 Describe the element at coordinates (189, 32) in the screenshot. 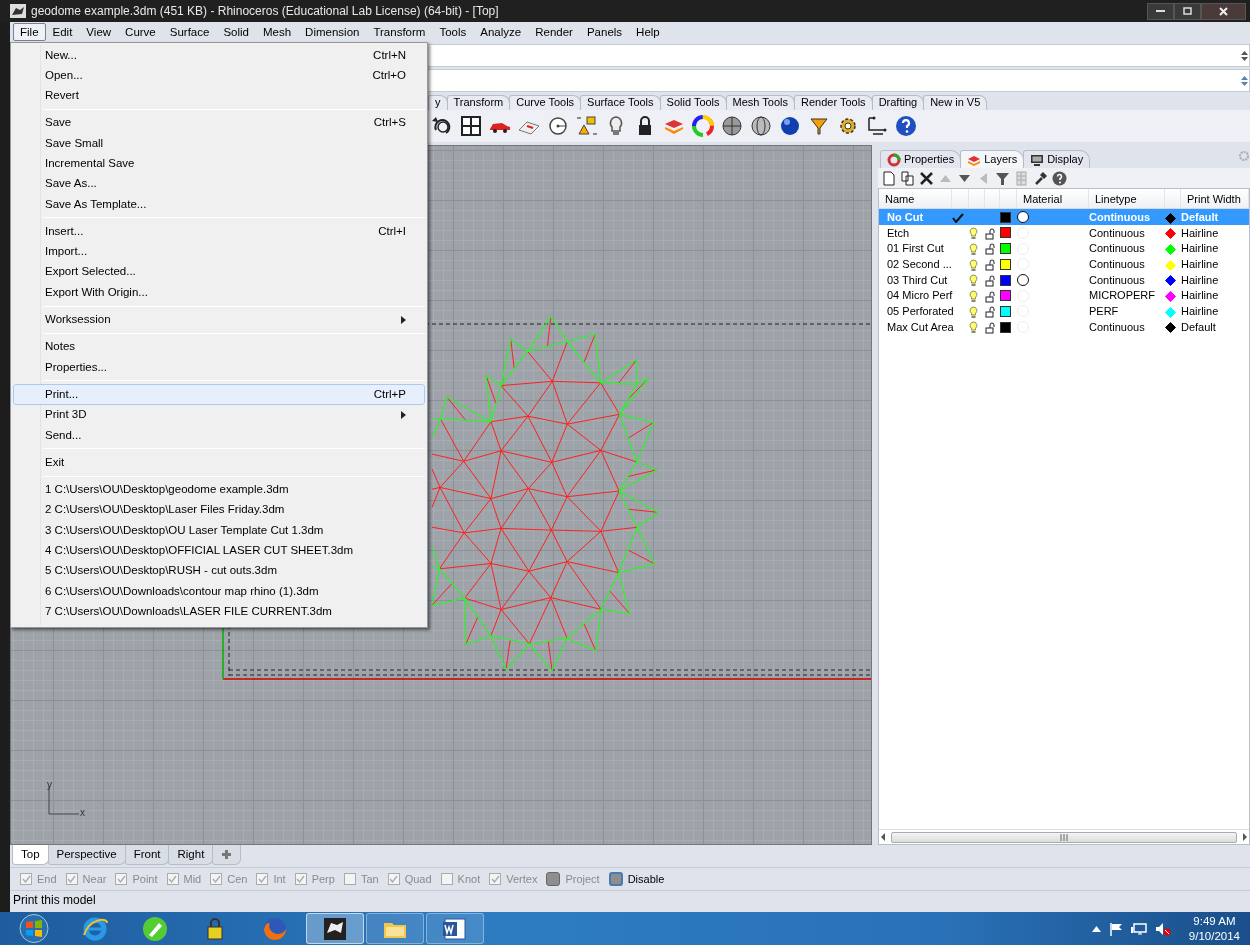

I see `menu-item: Surface` at that location.